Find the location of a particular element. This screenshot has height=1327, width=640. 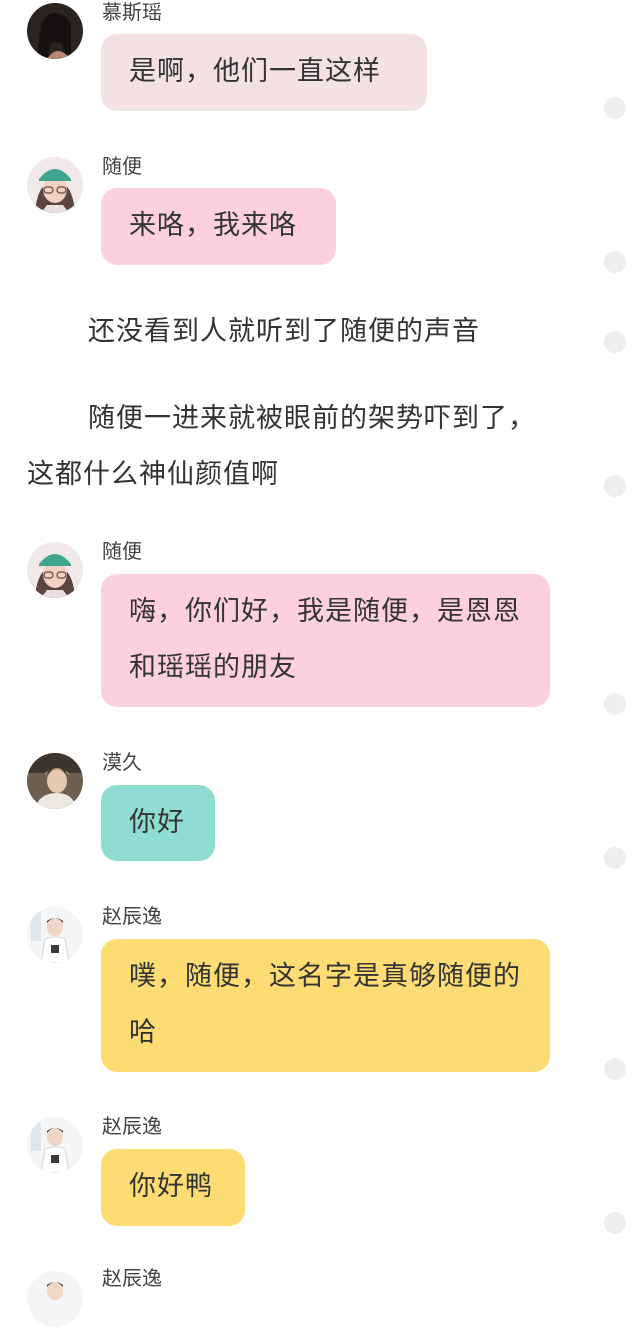

avatar-boy-icon is located at coordinates (55, 781).